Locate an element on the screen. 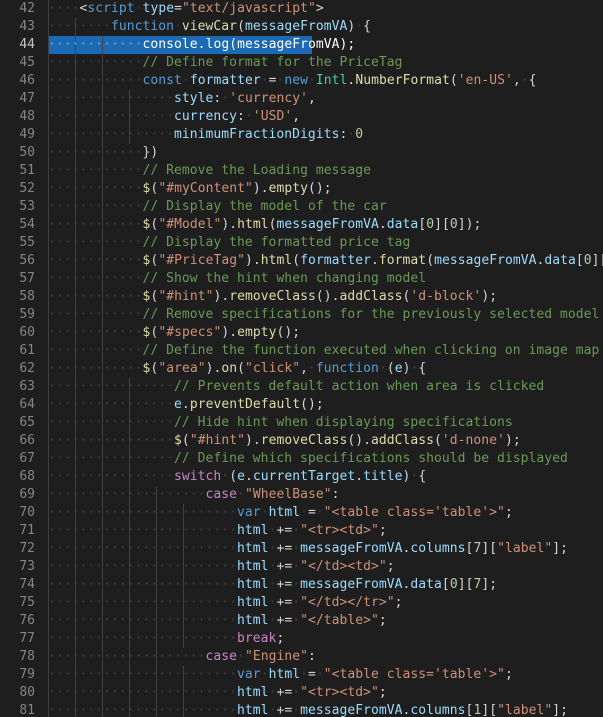 The width and height of the screenshot is (603, 717). code-line: 78 ····················case·"Engine": is located at coordinates (301, 657).